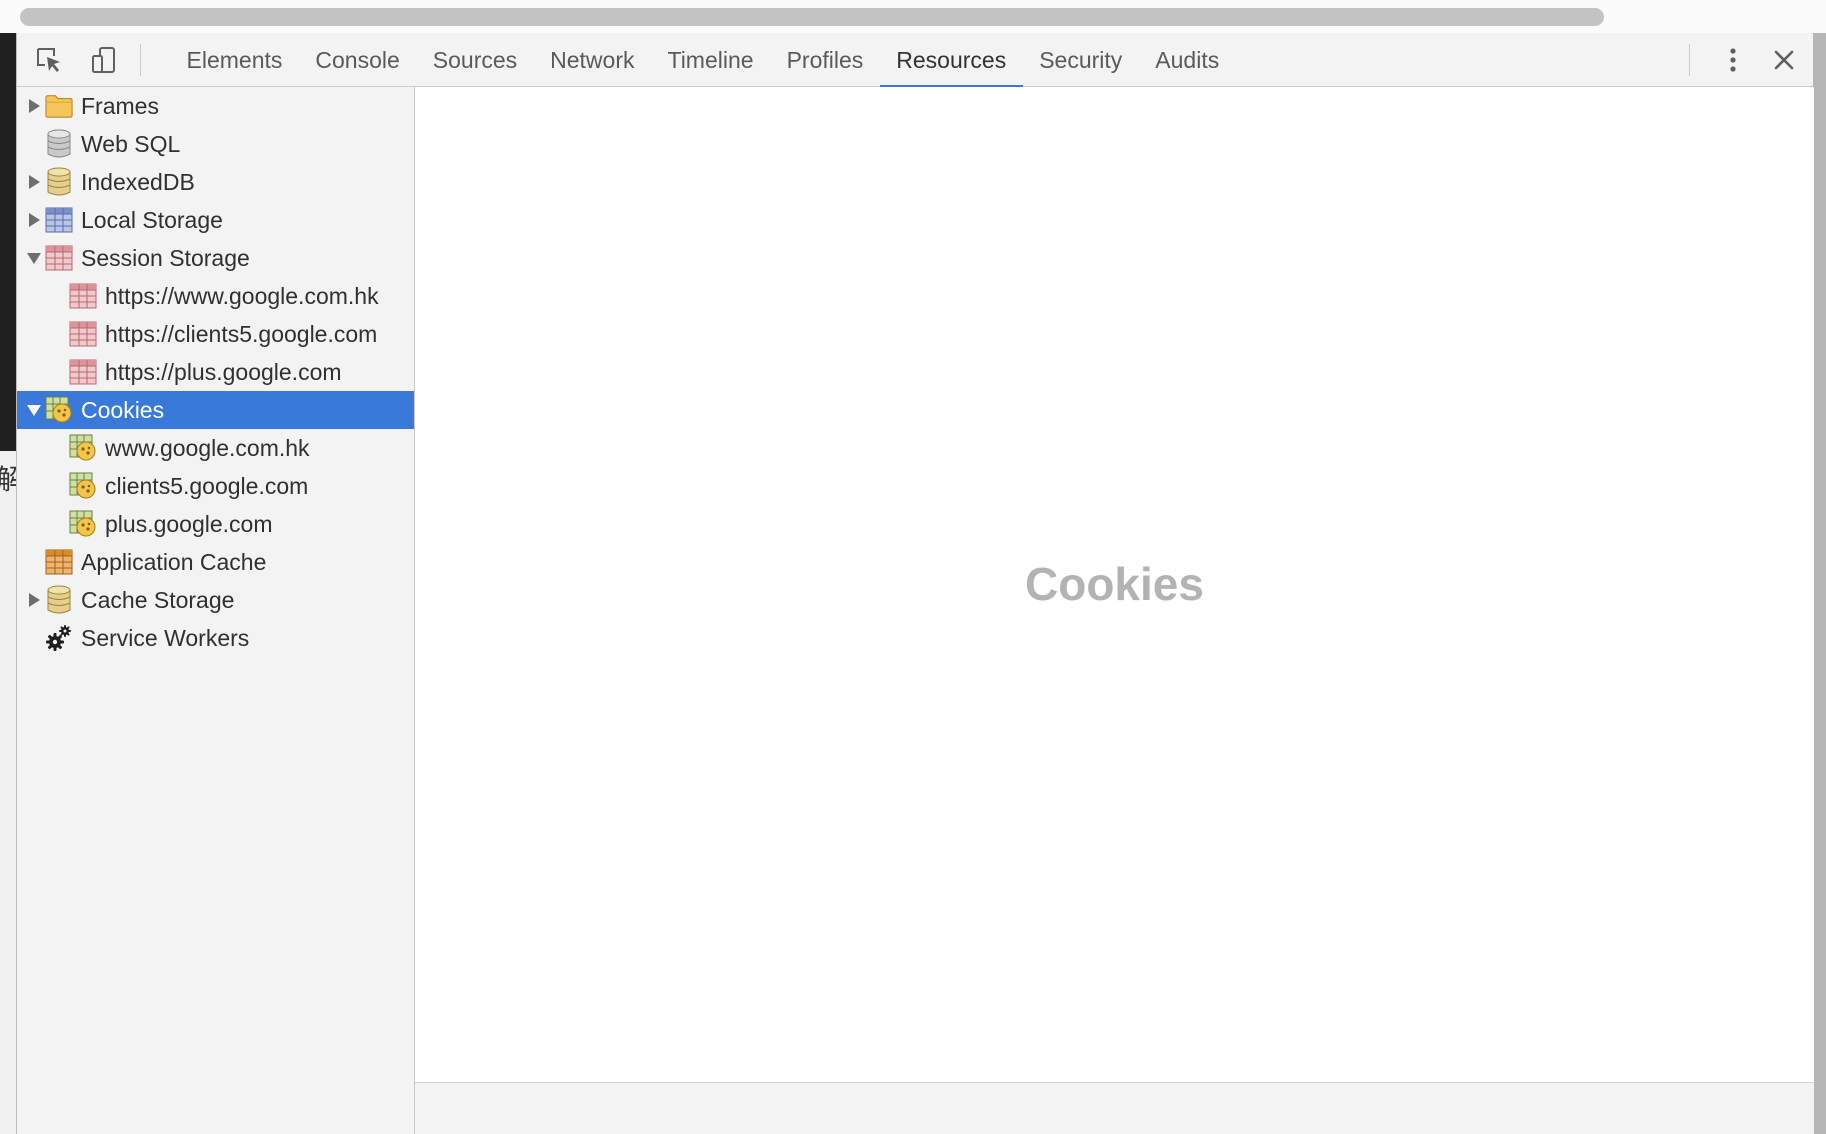  Describe the element at coordinates (1784, 60) in the screenshot. I see `close-icon` at that location.